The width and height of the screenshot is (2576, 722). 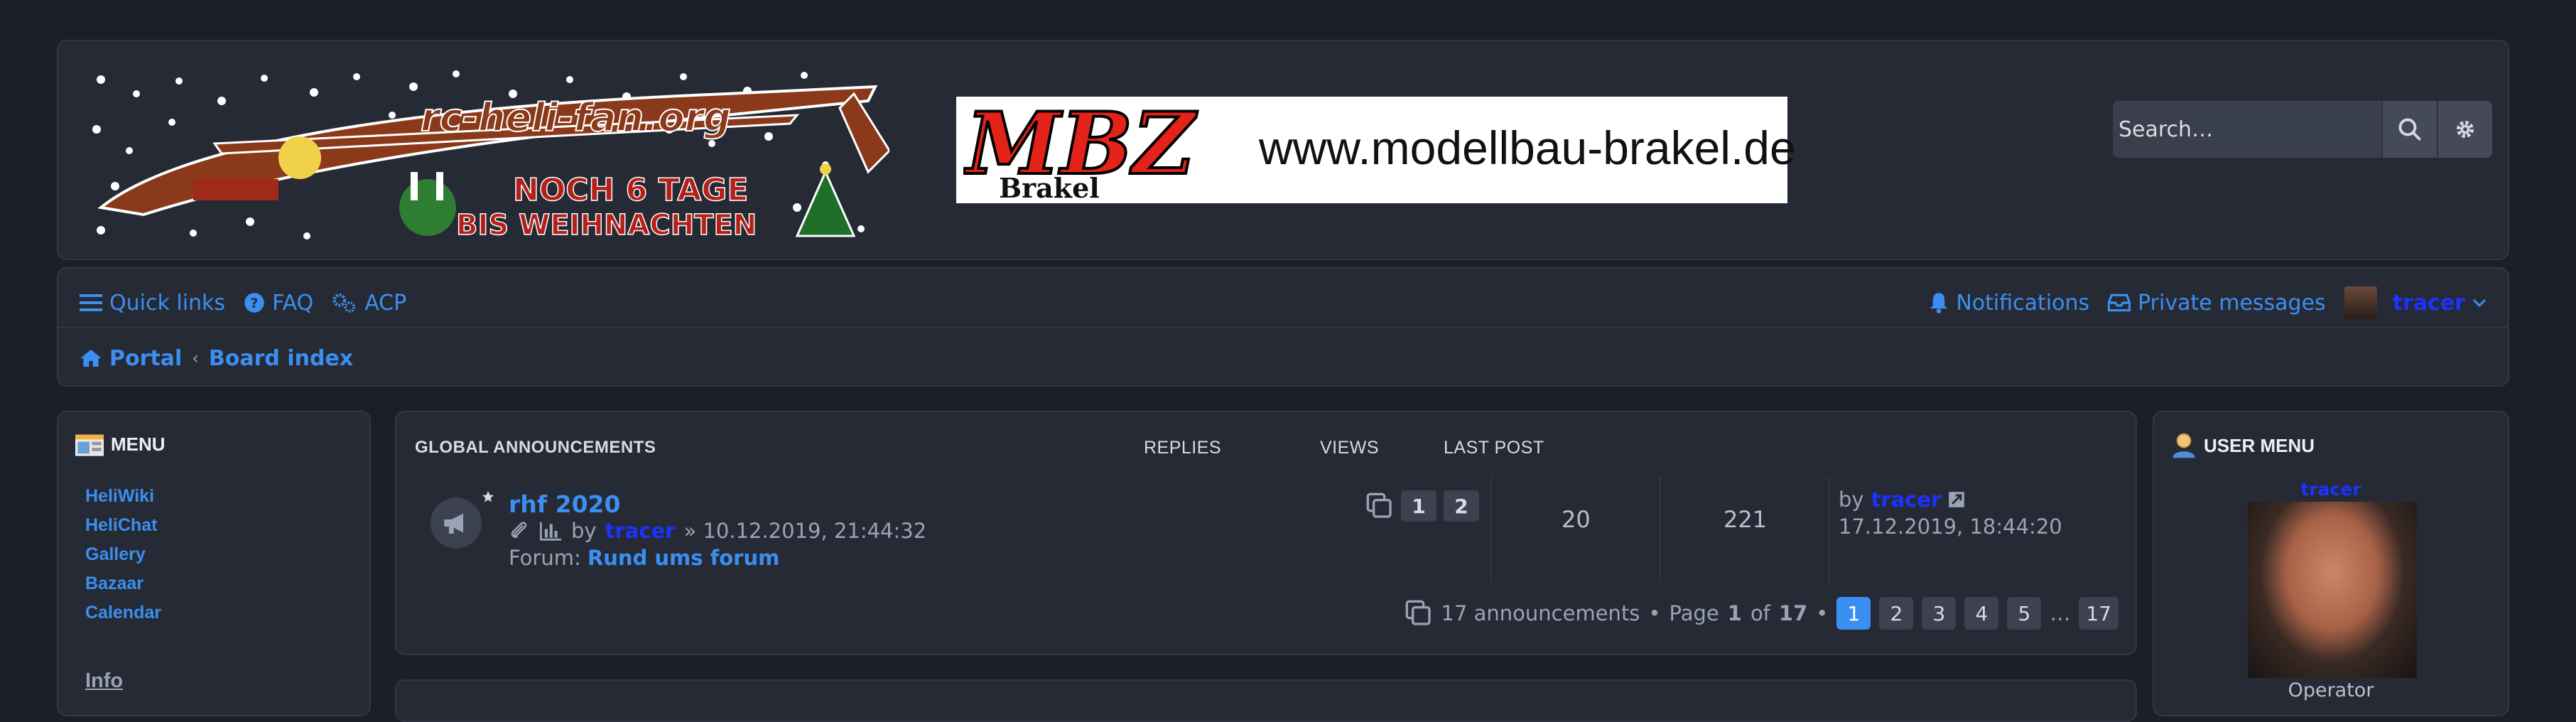 I want to click on left-menu-header: MENU, so click(x=120, y=444).